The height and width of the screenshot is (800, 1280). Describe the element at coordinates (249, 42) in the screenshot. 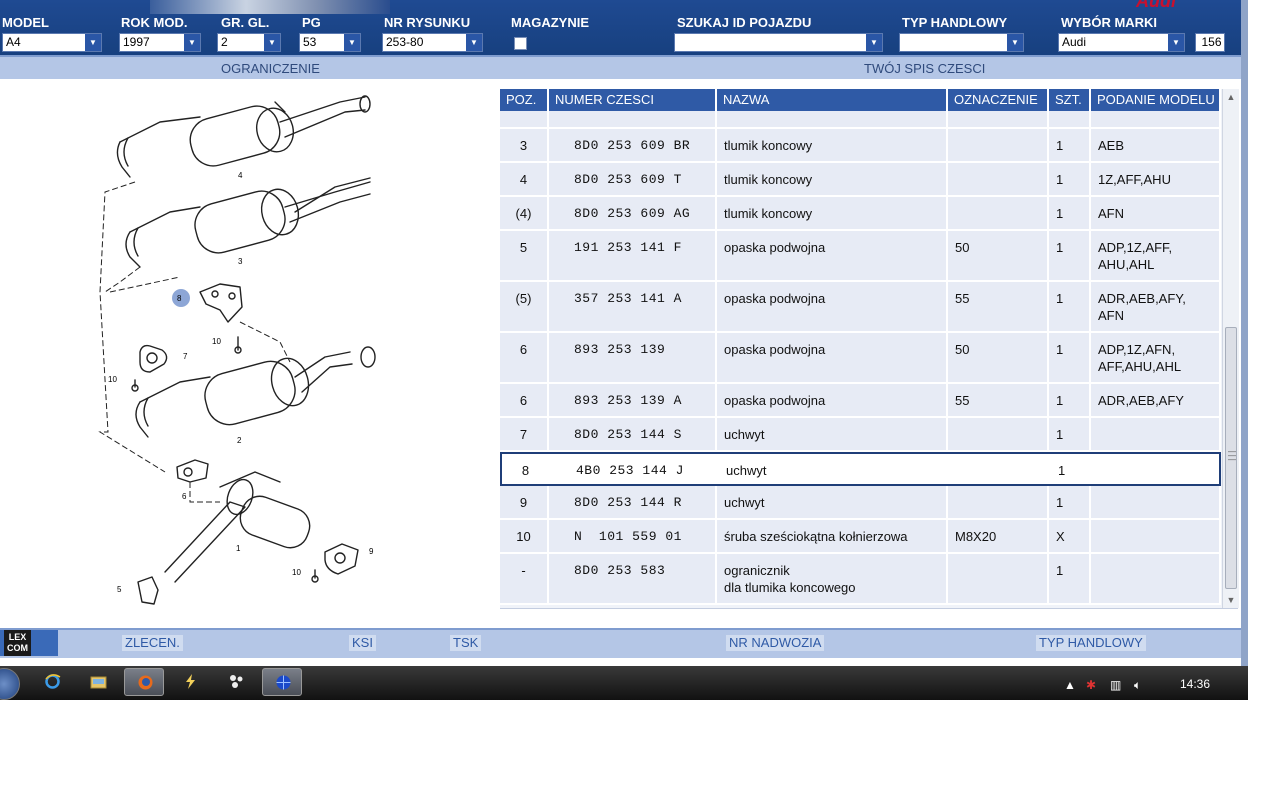

I see `gr-select: 2 ▼` at that location.